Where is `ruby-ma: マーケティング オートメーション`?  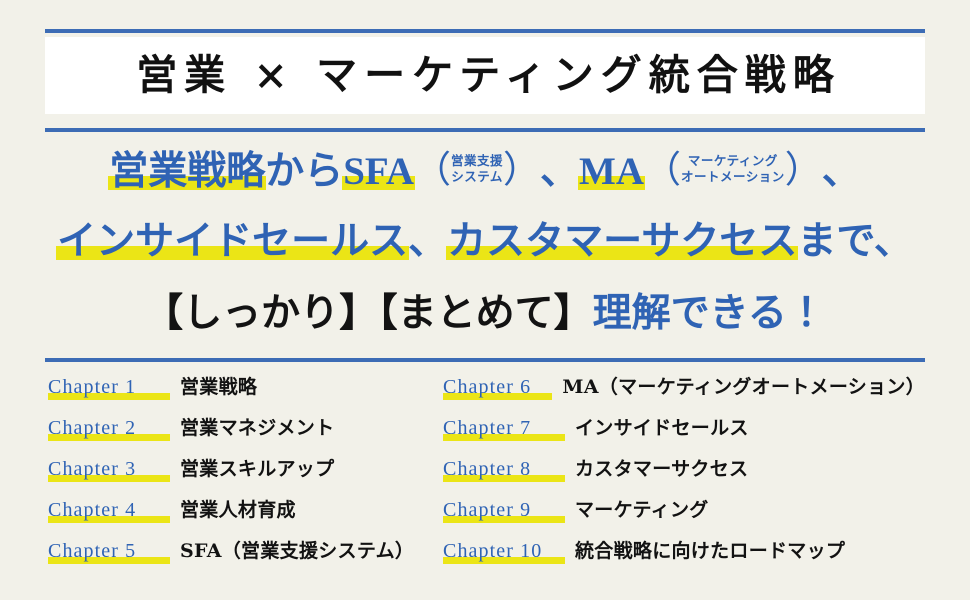
ruby-ma: マーケティング オートメーション is located at coordinates (733, 169).